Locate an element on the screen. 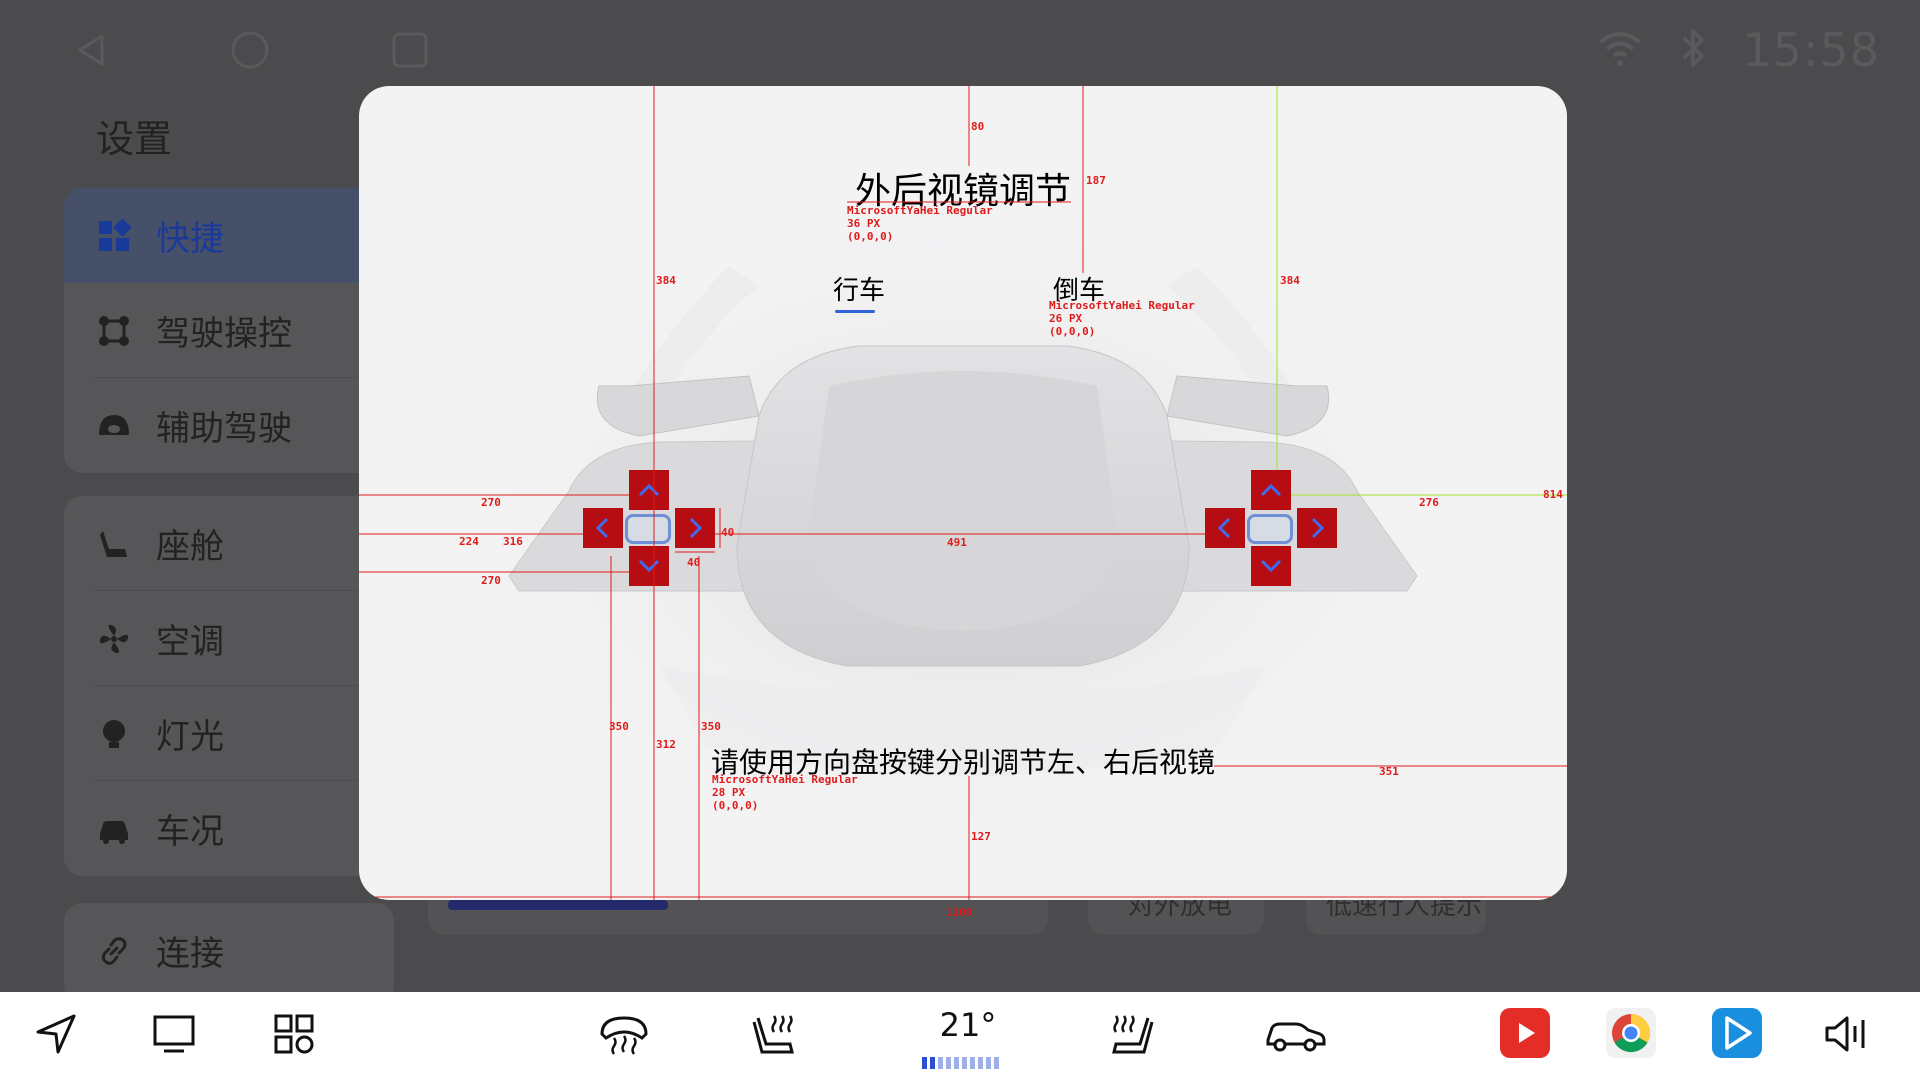 Image resolution: width=1920 pixels, height=1080 pixels. quick-grid-icon is located at coordinates (114, 236).